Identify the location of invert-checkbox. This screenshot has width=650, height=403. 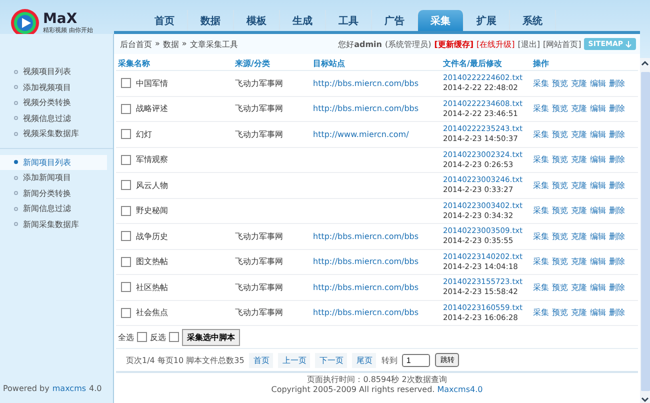
(174, 337).